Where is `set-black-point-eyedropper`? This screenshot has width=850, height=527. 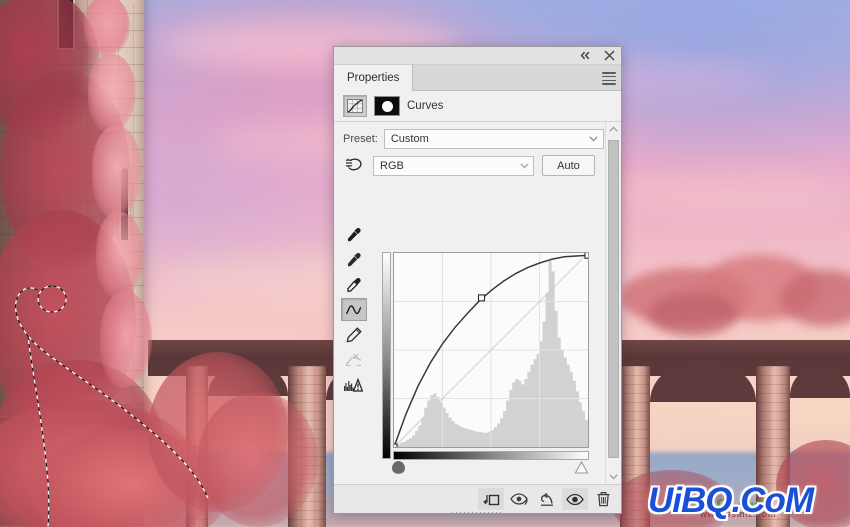 set-black-point-eyedropper is located at coordinates (354, 234).